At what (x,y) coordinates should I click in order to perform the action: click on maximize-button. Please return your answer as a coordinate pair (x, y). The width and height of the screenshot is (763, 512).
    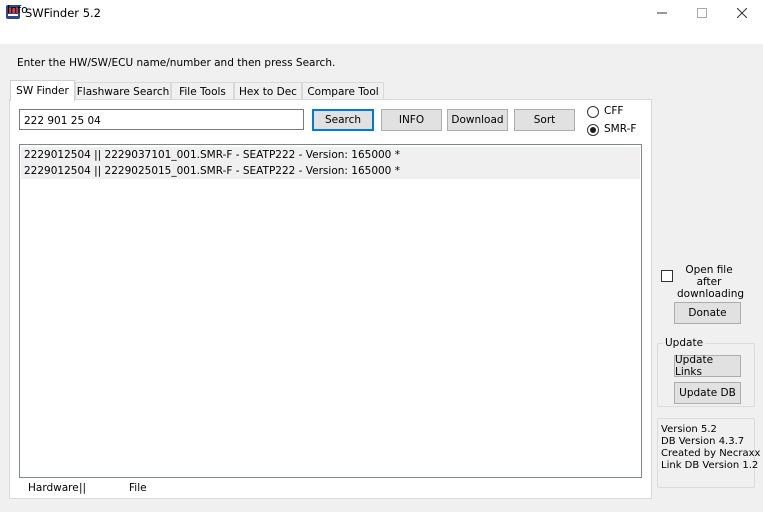
    Looking at the image, I should click on (702, 13).